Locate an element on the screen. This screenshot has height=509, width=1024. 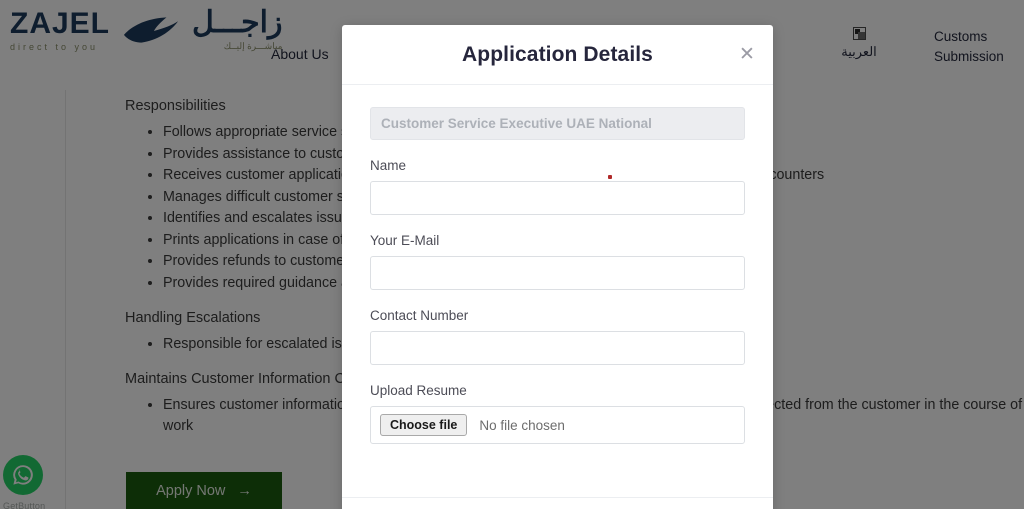
field-upload-resume: Upload Resume Choose file No file chosen is located at coordinates (557, 413).